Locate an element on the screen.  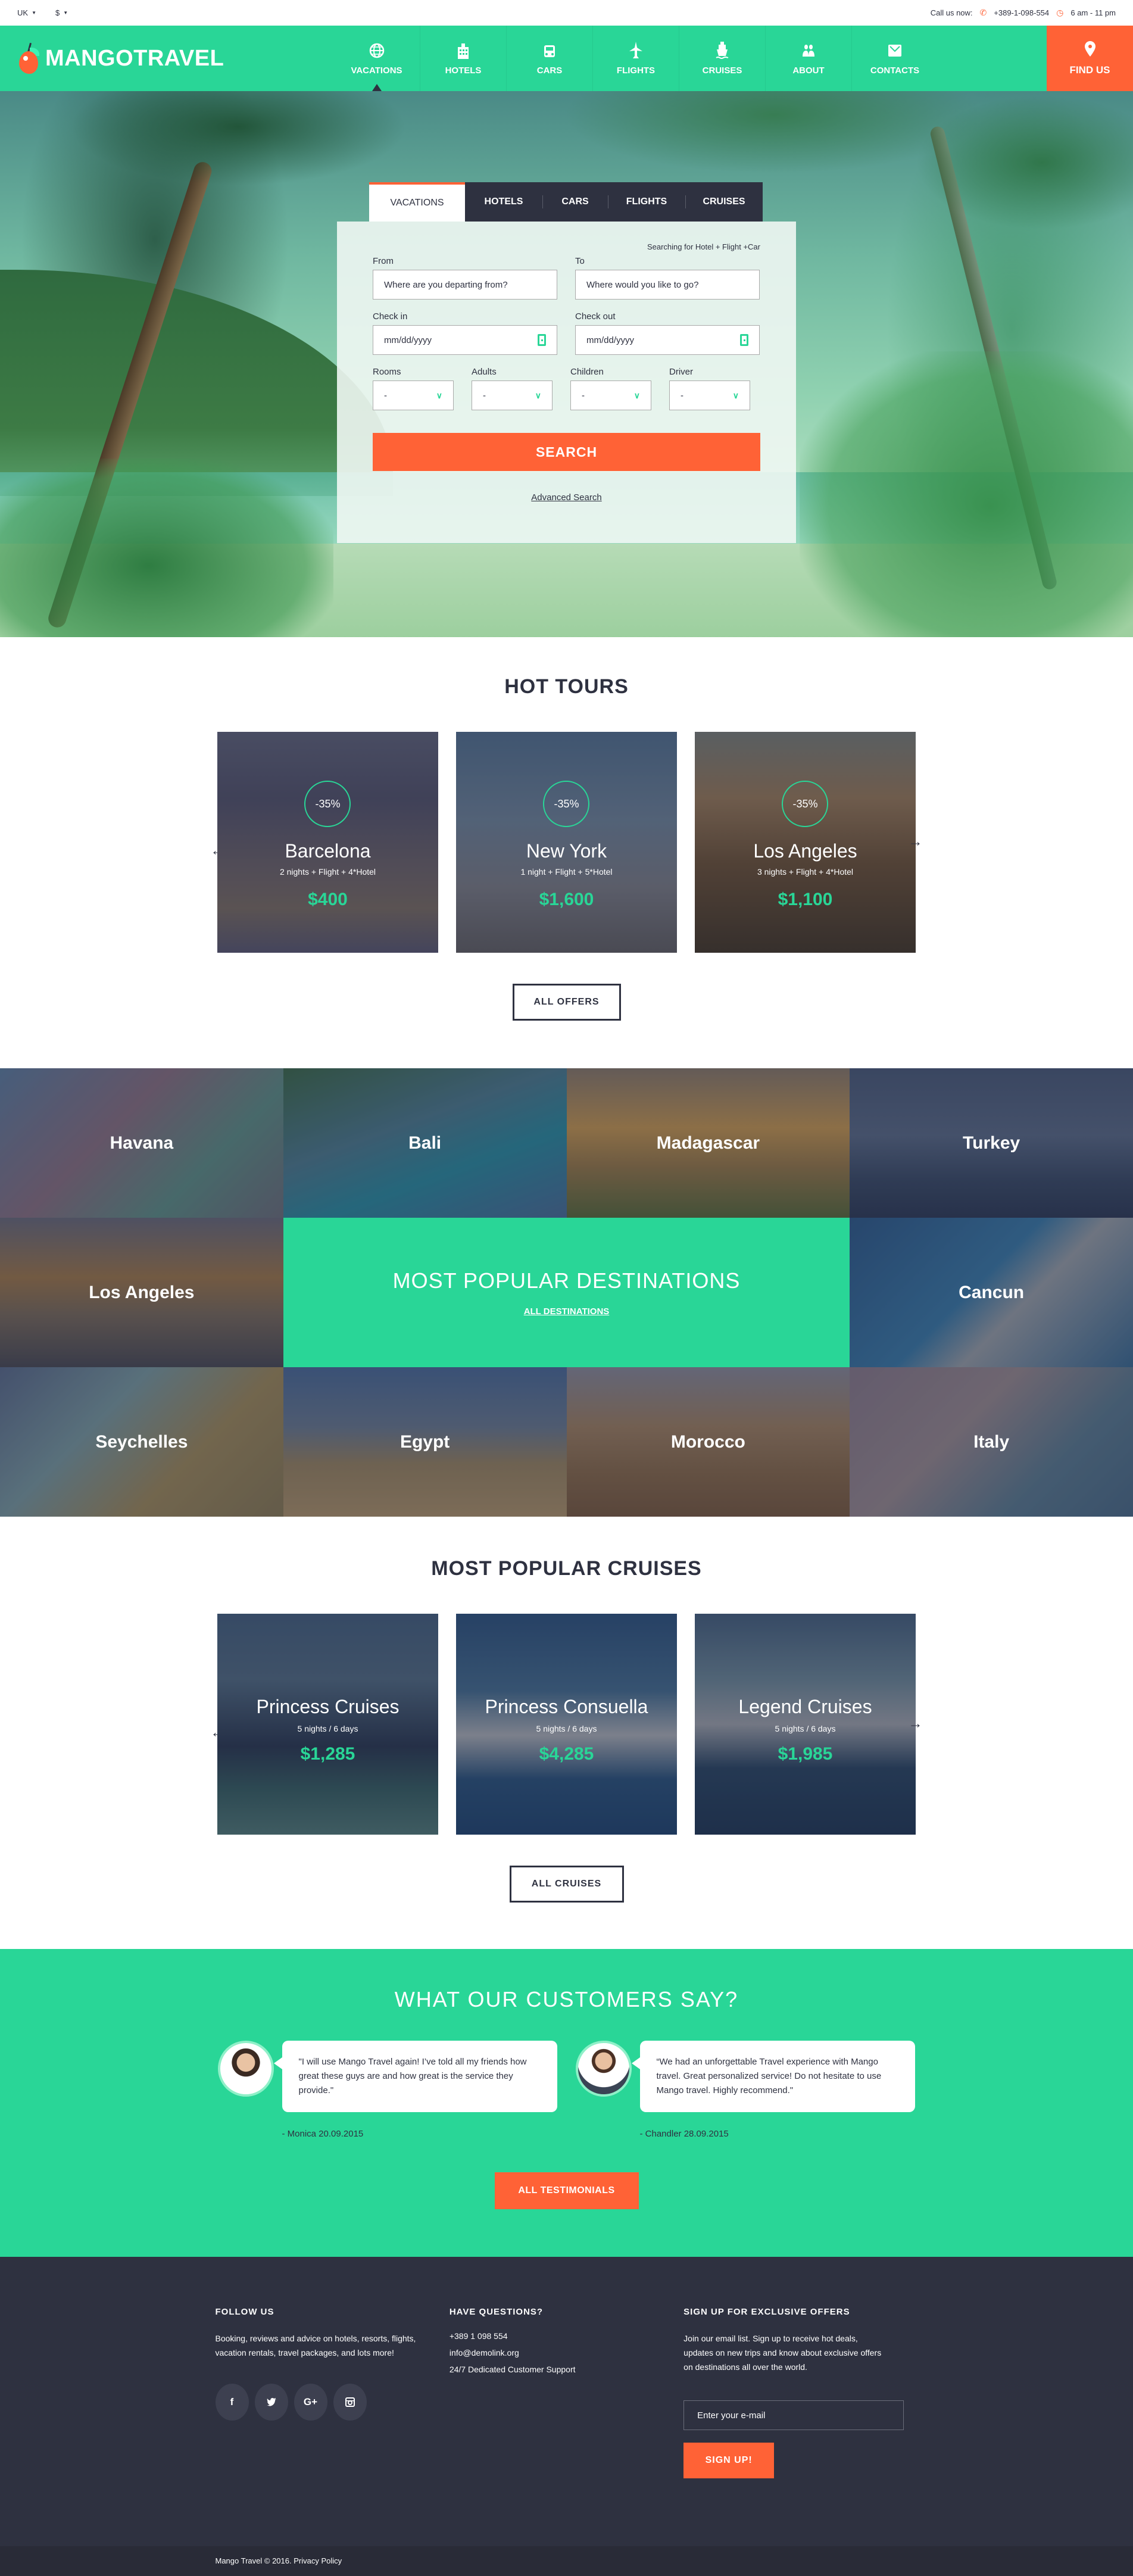
advanced-search-link: Advanced Search is located at coordinates (566, 498).